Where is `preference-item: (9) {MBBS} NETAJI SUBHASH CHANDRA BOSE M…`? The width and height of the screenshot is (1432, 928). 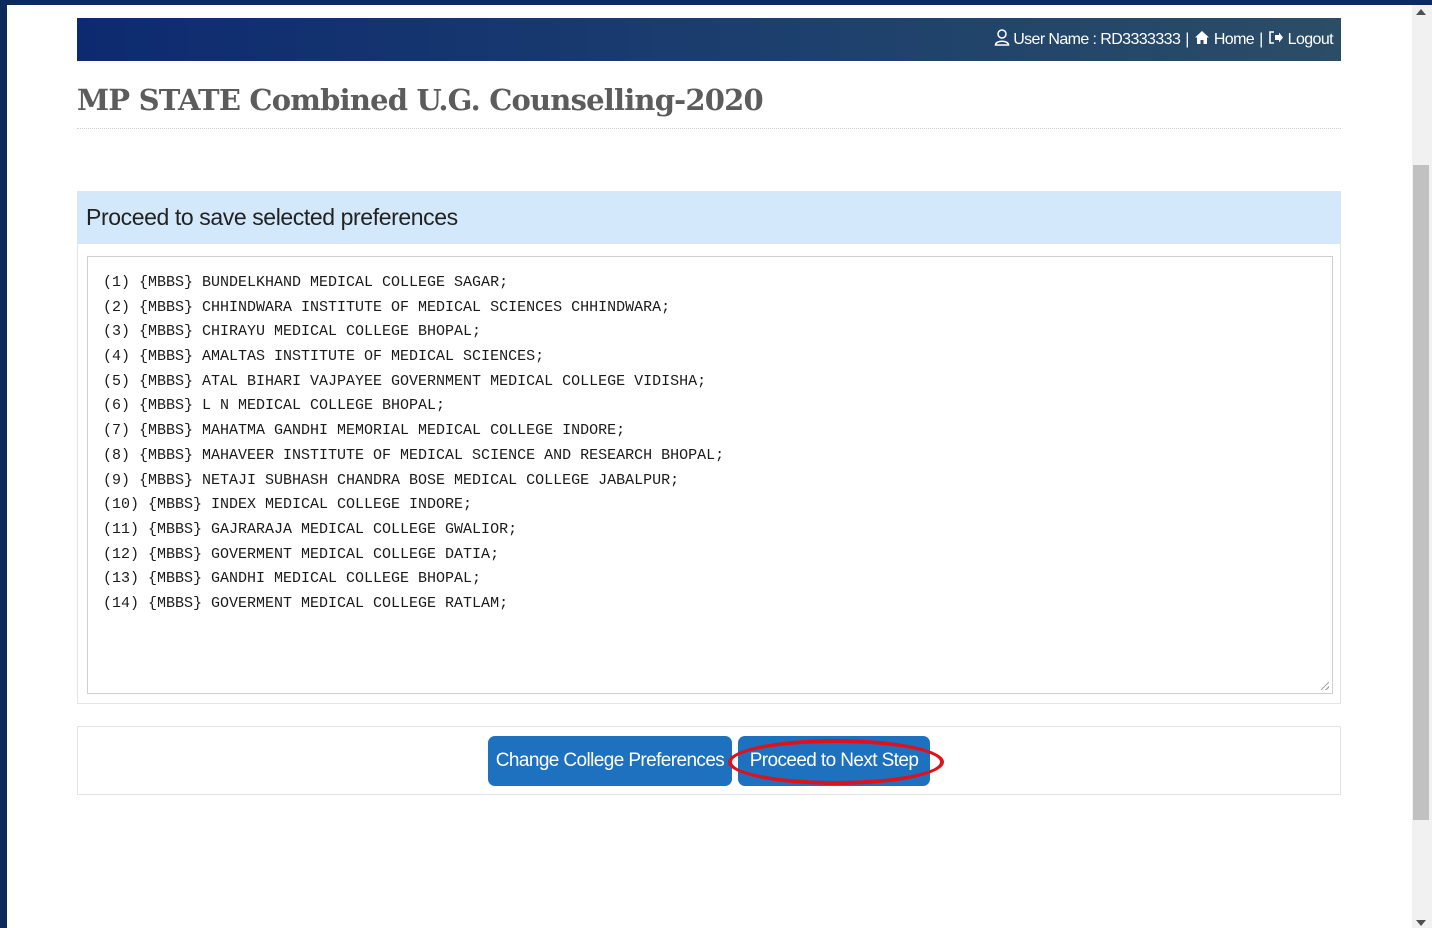
preference-item: (9) {MBBS} NETAJI SUBHASH CHANDRA BOSE M… is located at coordinates (391, 480).